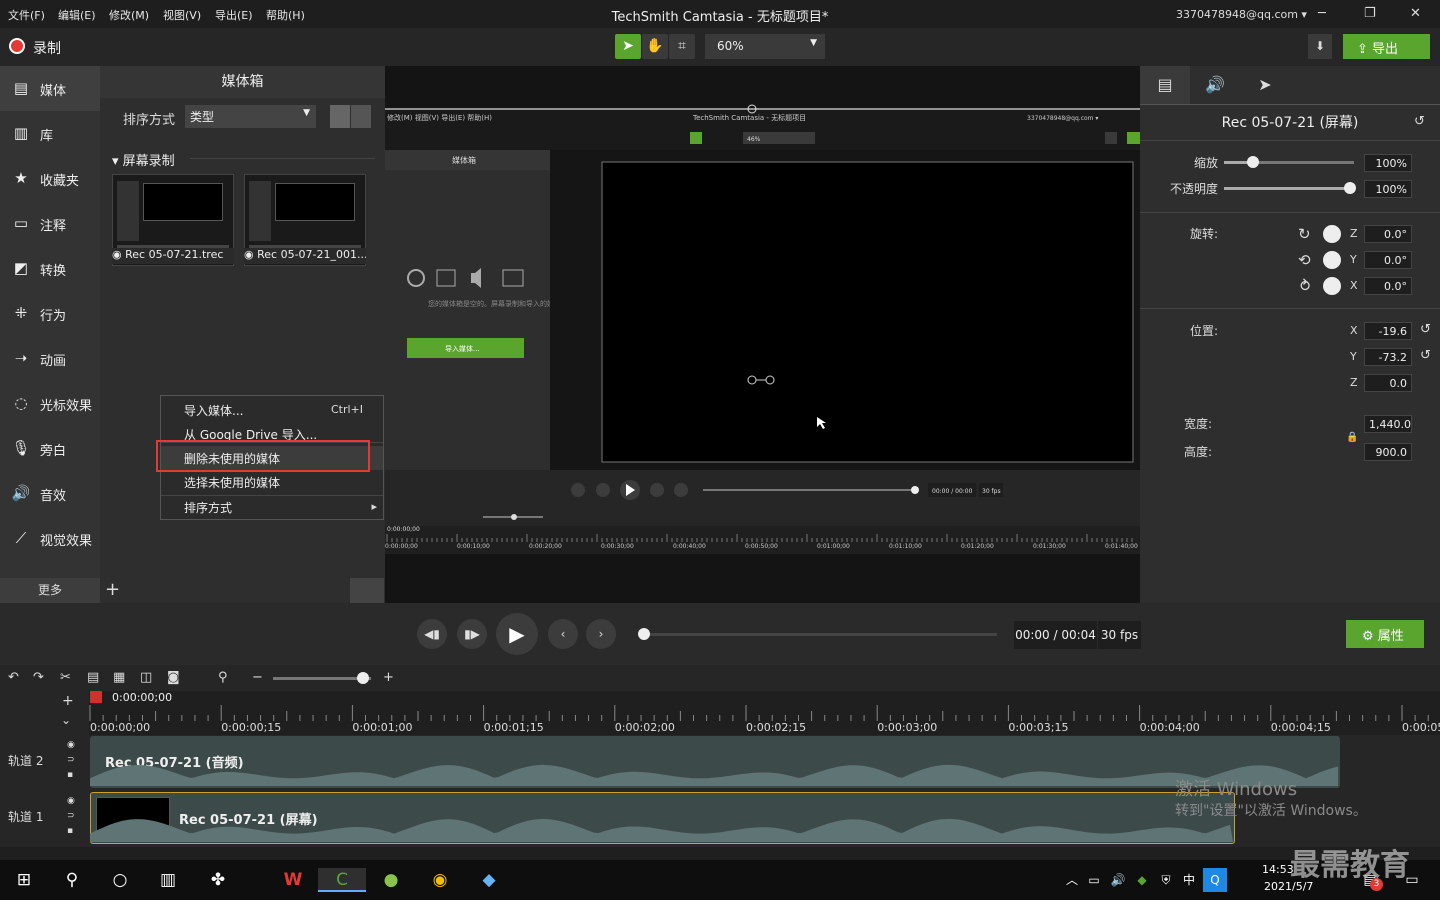  I want to click on rotate-z-dial, so click(1332, 234).